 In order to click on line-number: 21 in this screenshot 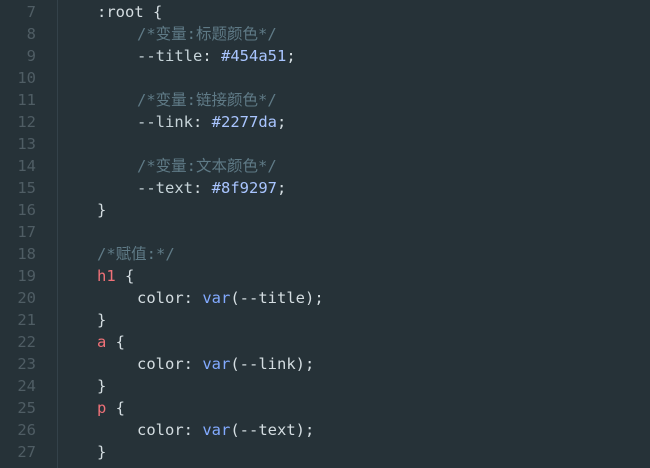, I will do `click(26, 320)`.